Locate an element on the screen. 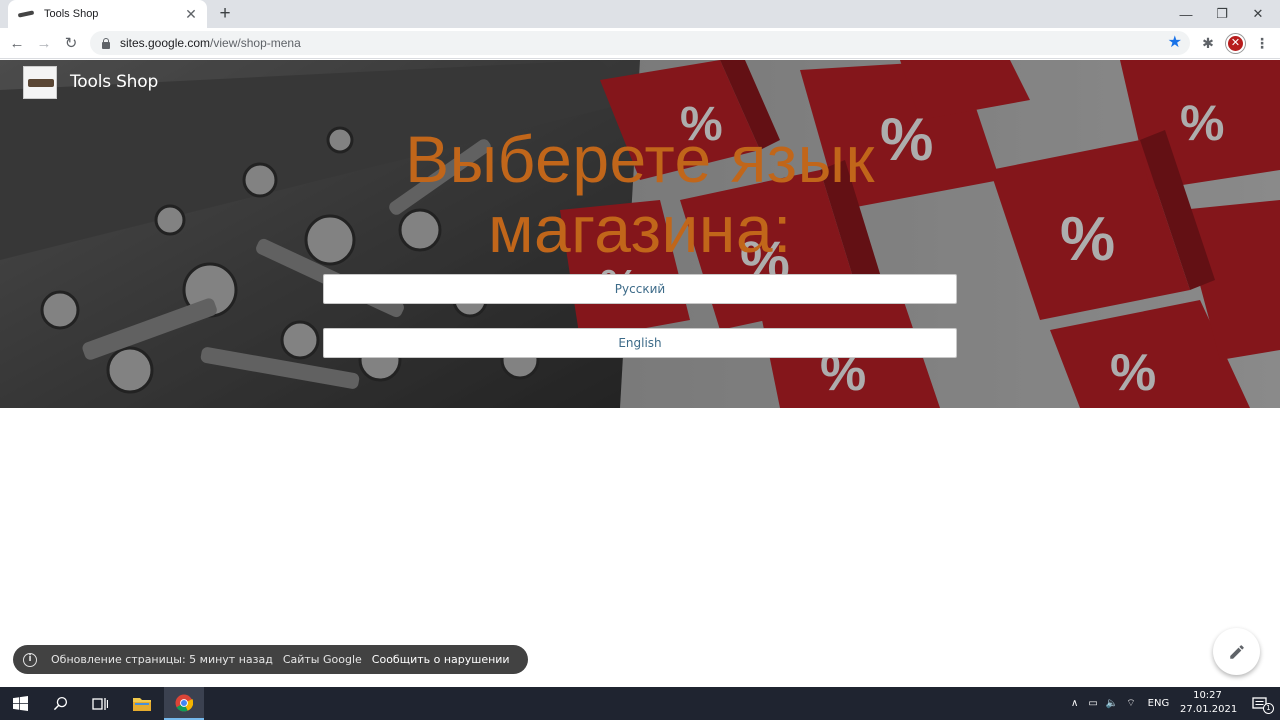 The height and width of the screenshot is (720, 1280). file-explorer-button is located at coordinates (142, 703).